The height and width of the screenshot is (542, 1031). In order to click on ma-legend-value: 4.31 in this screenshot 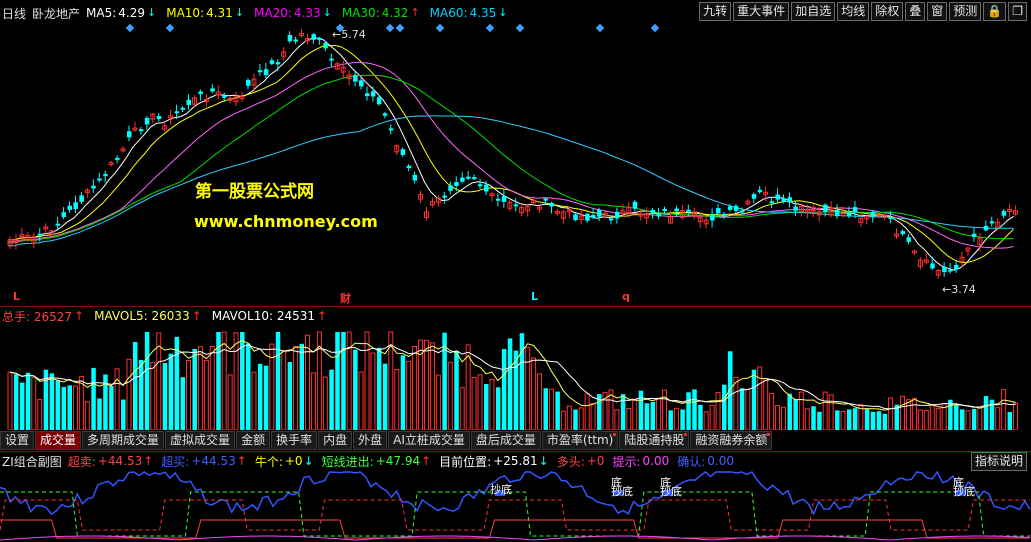, I will do `click(219, 13)`.